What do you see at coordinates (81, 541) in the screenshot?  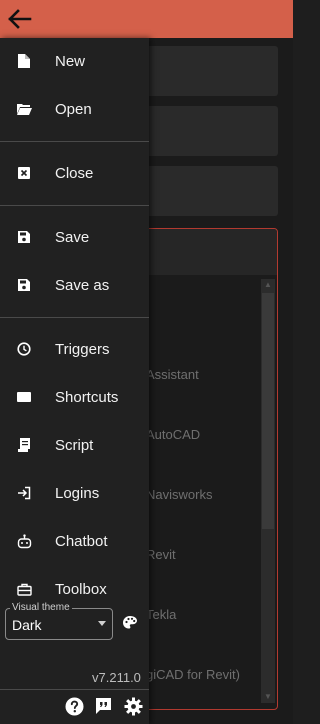 I see `menu-item-label: Chatbot` at bounding box center [81, 541].